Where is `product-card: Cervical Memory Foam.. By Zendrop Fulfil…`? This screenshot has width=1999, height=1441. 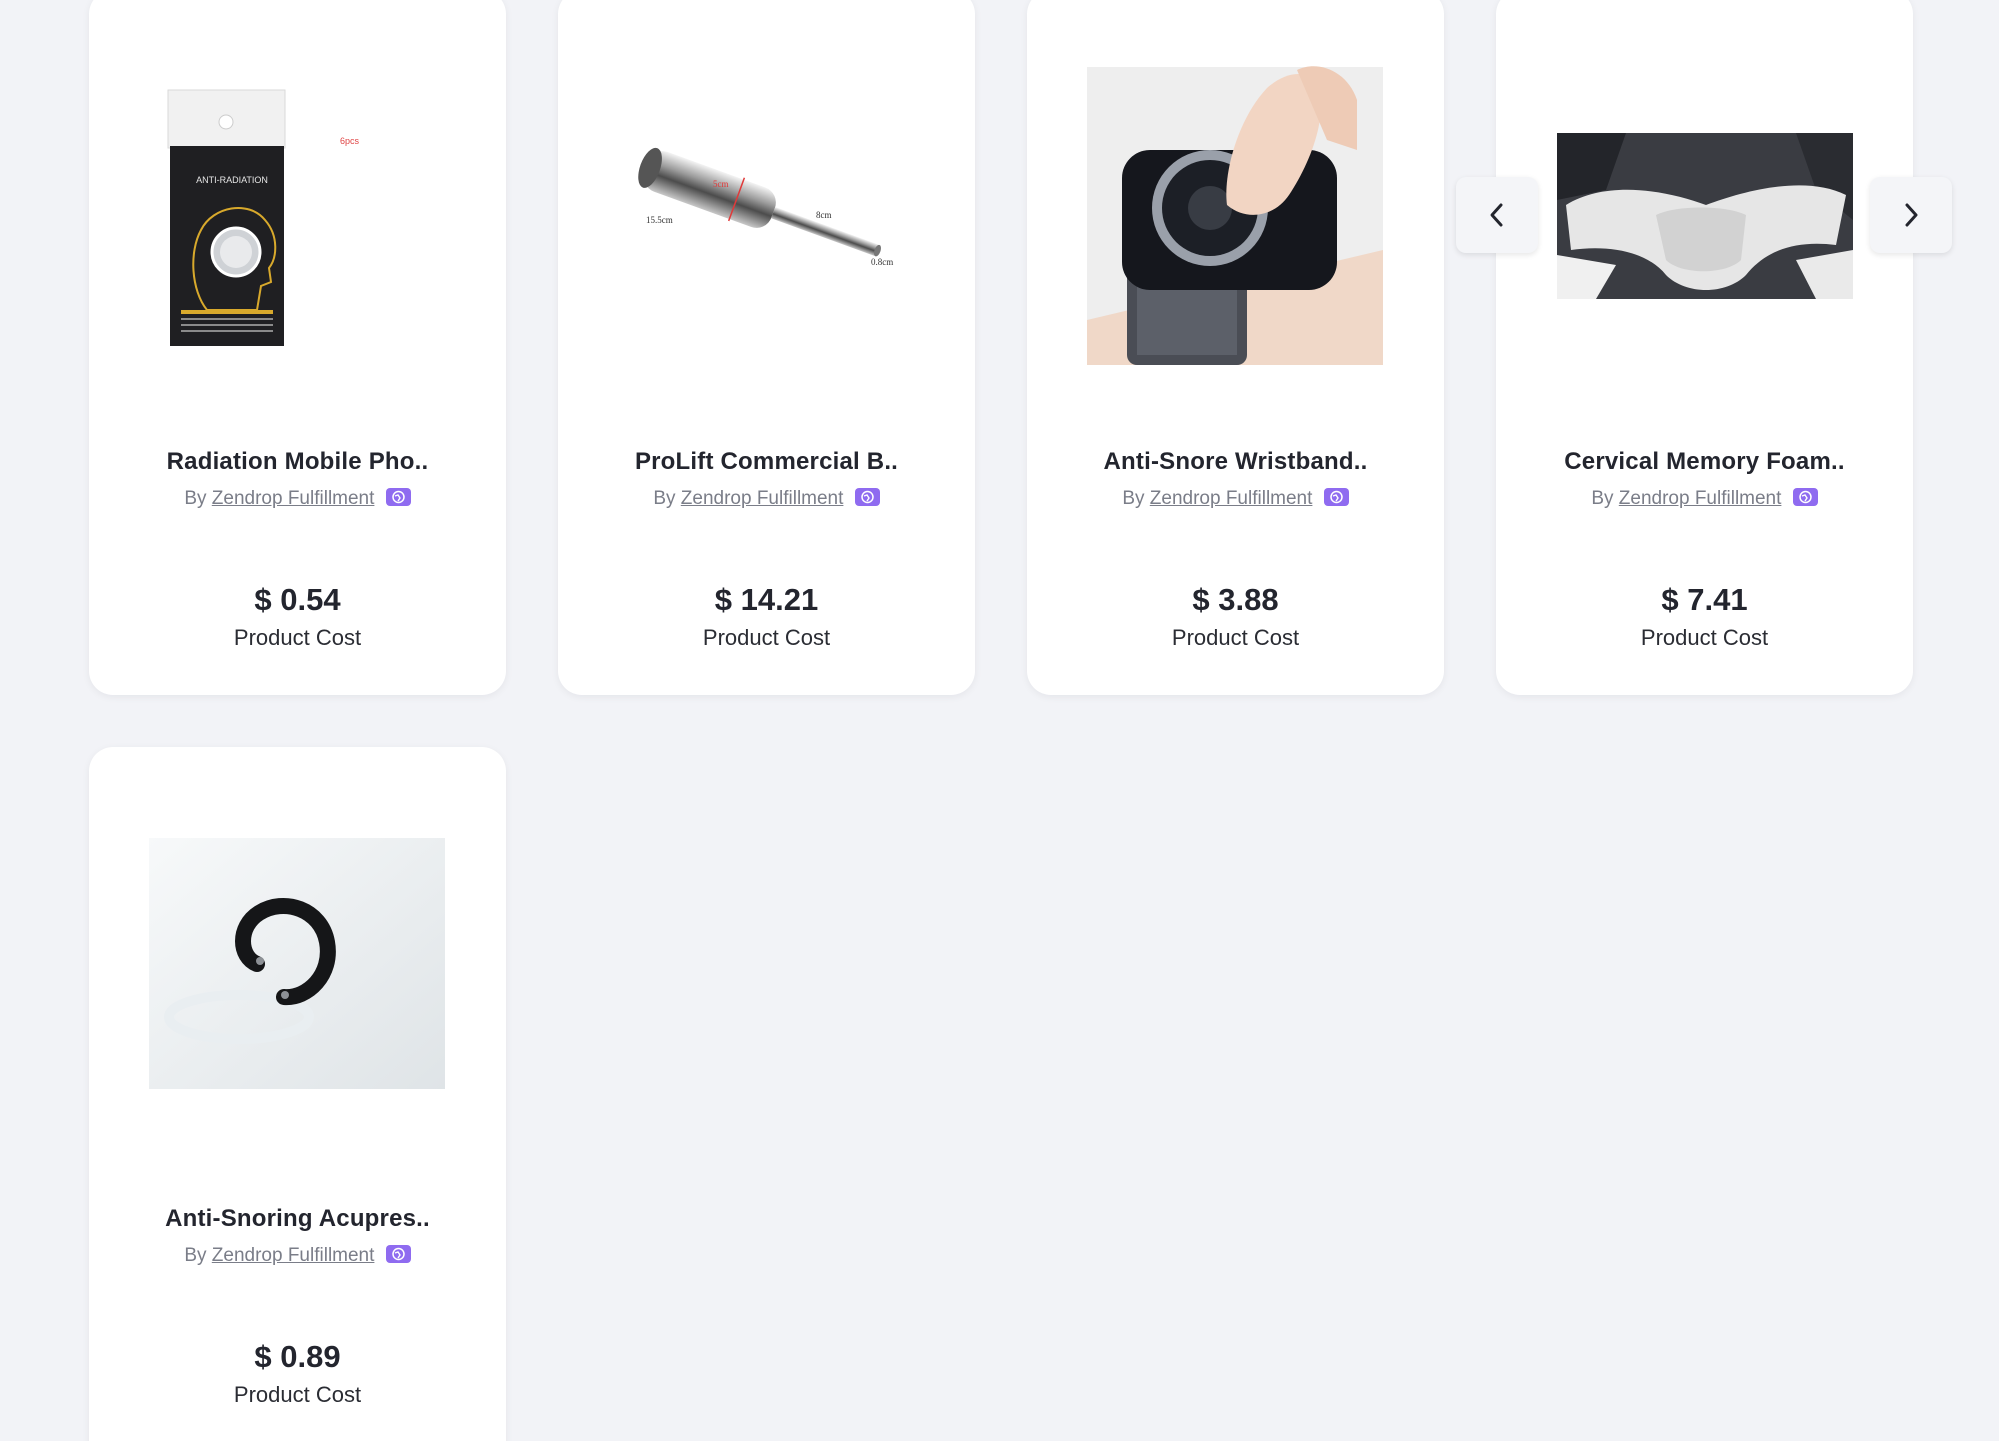 product-card: Cervical Memory Foam.. By Zendrop Fulfil… is located at coordinates (1704, 347).